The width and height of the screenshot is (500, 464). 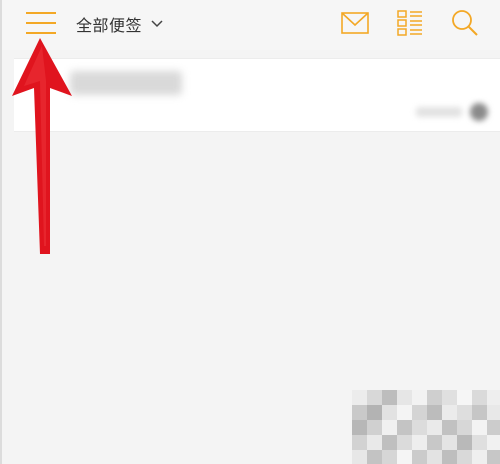 I want to click on note-status-dot, so click(x=479, y=112).